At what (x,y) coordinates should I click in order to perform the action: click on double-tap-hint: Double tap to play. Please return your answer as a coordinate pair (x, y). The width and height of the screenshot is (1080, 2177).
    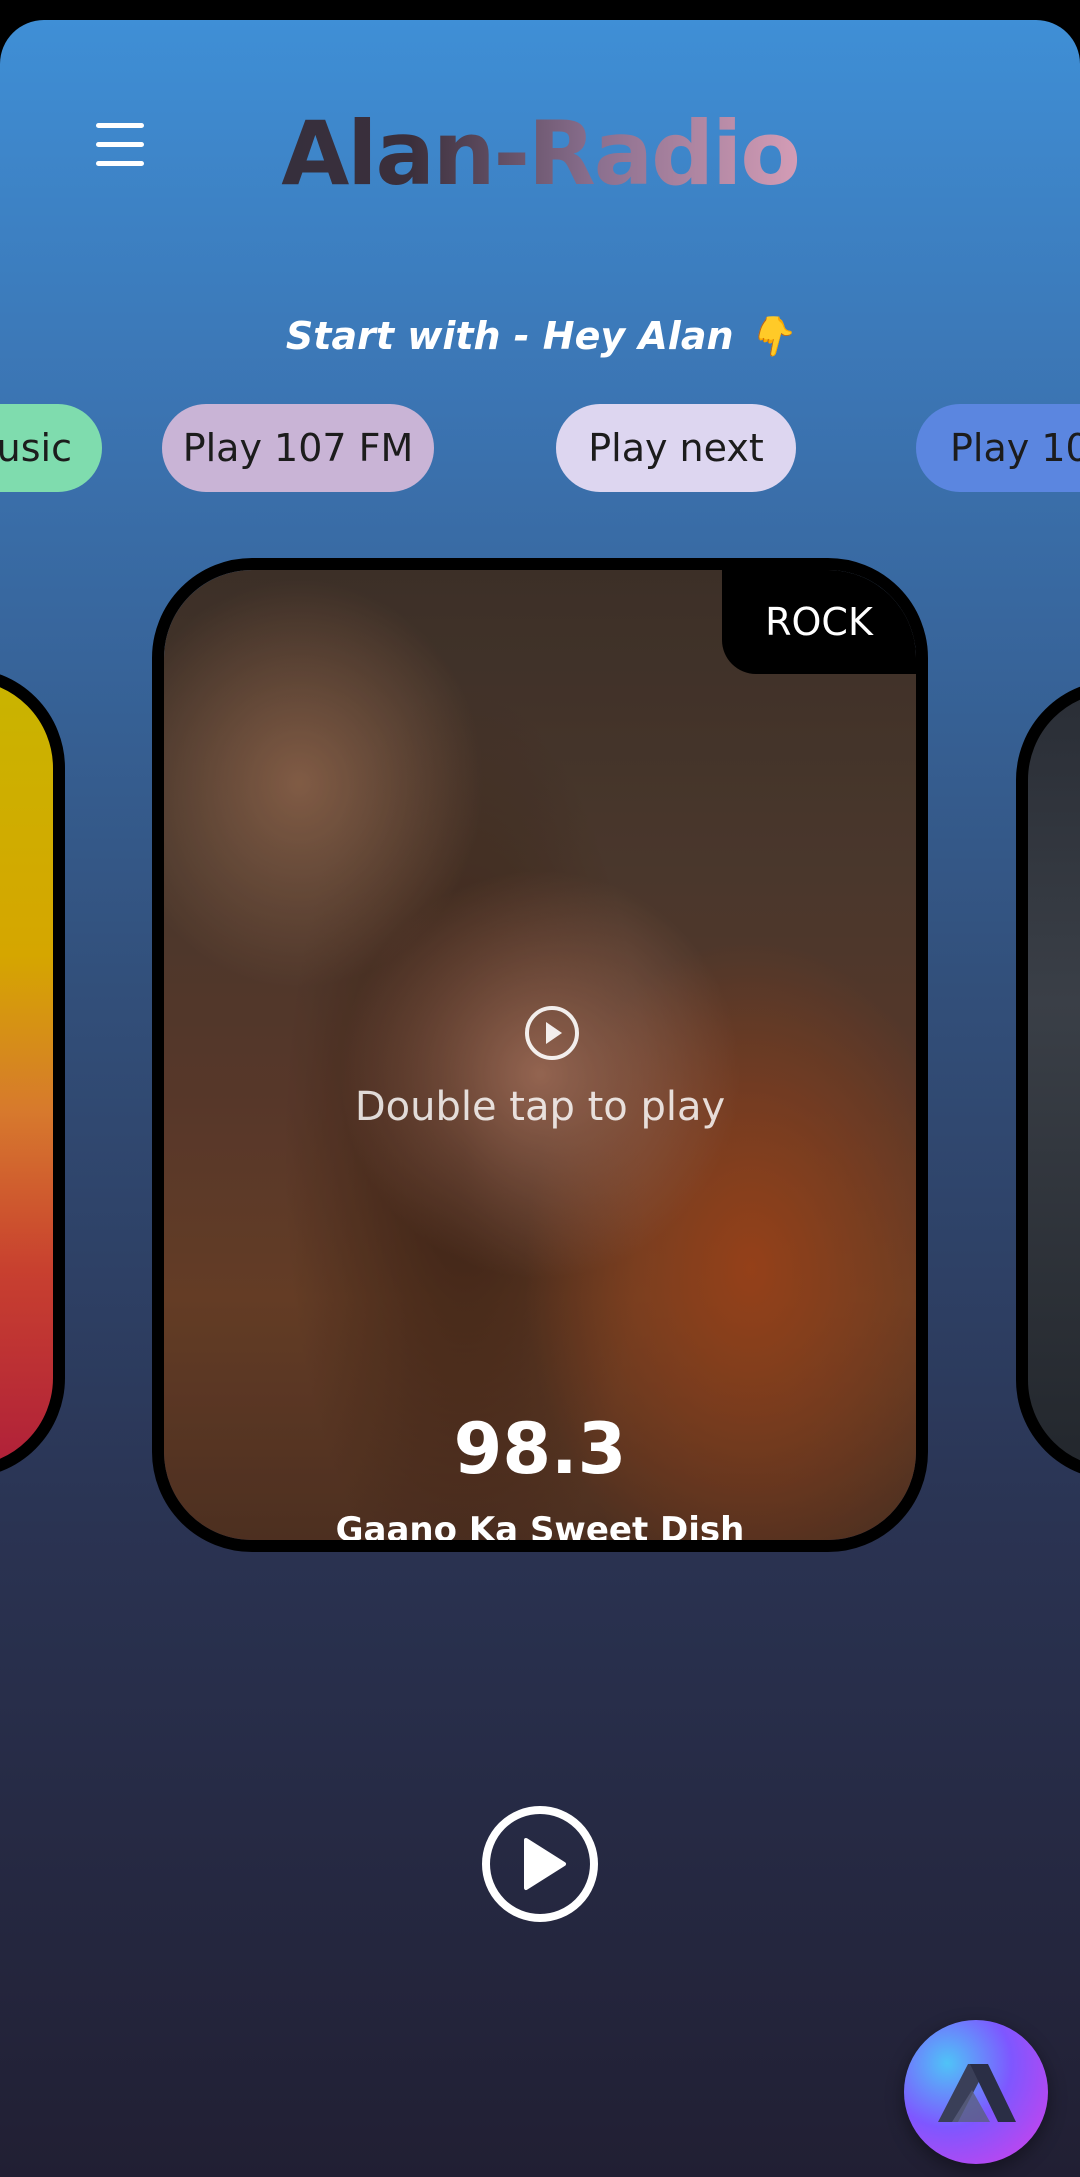
    Looking at the image, I should click on (540, 1107).